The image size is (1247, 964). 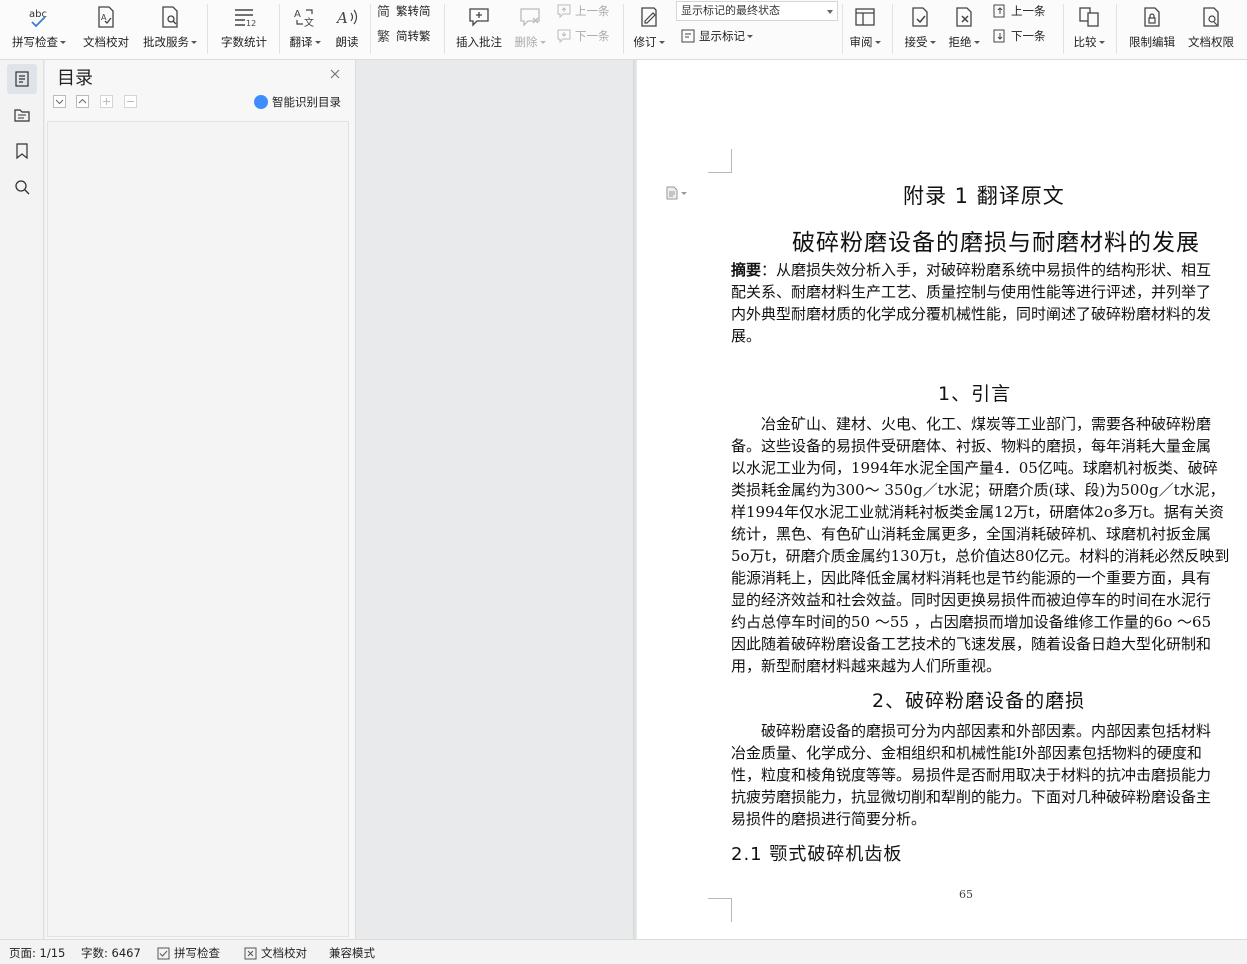 What do you see at coordinates (920, 17) in the screenshot?
I see `accept-icon` at bounding box center [920, 17].